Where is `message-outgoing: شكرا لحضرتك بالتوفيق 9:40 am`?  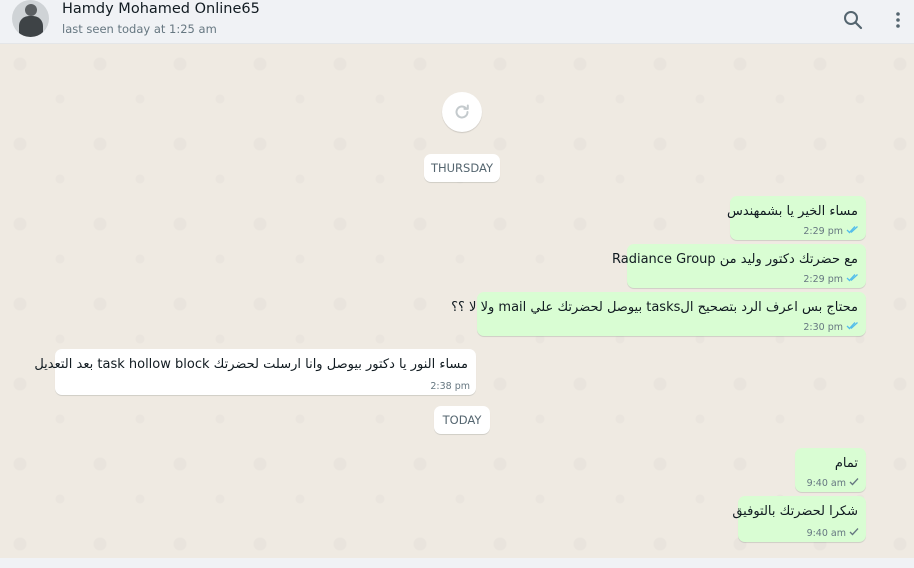 message-outgoing: شكرا لحضرتك بالتوفيق 9:40 am is located at coordinates (799, 519).